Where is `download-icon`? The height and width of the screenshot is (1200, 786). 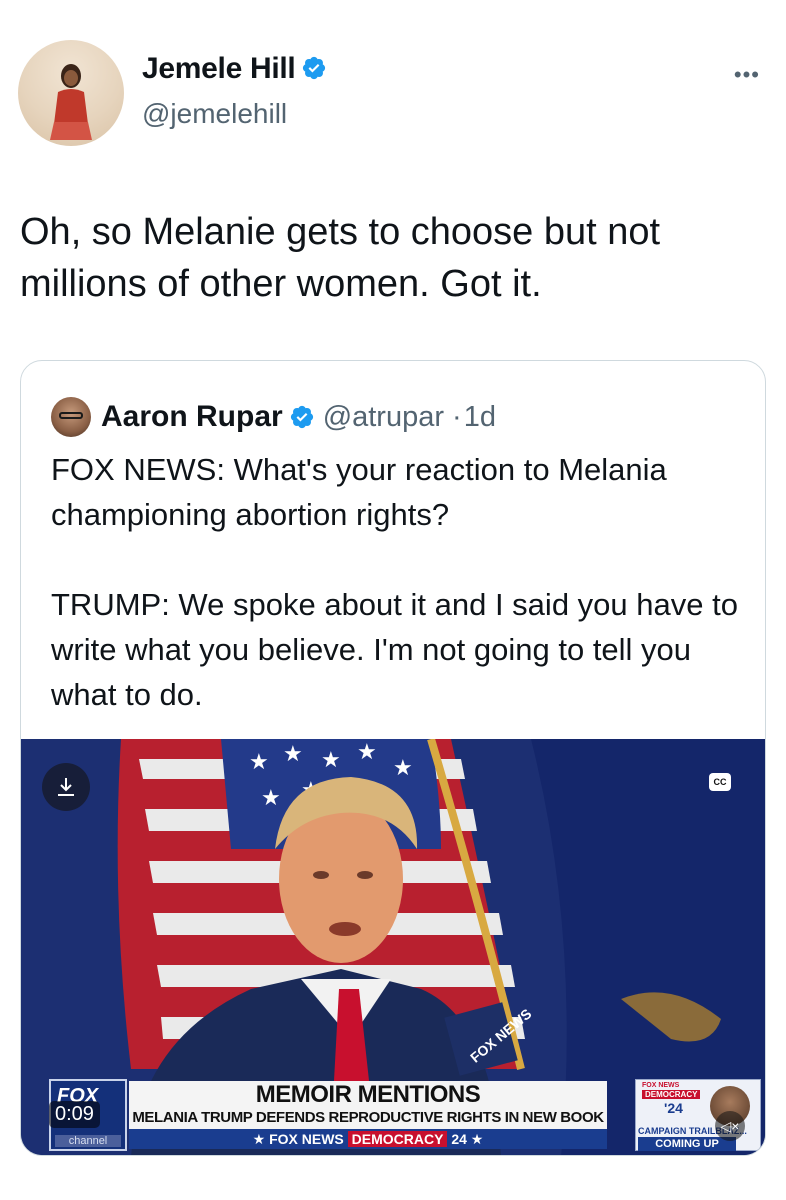 download-icon is located at coordinates (66, 787).